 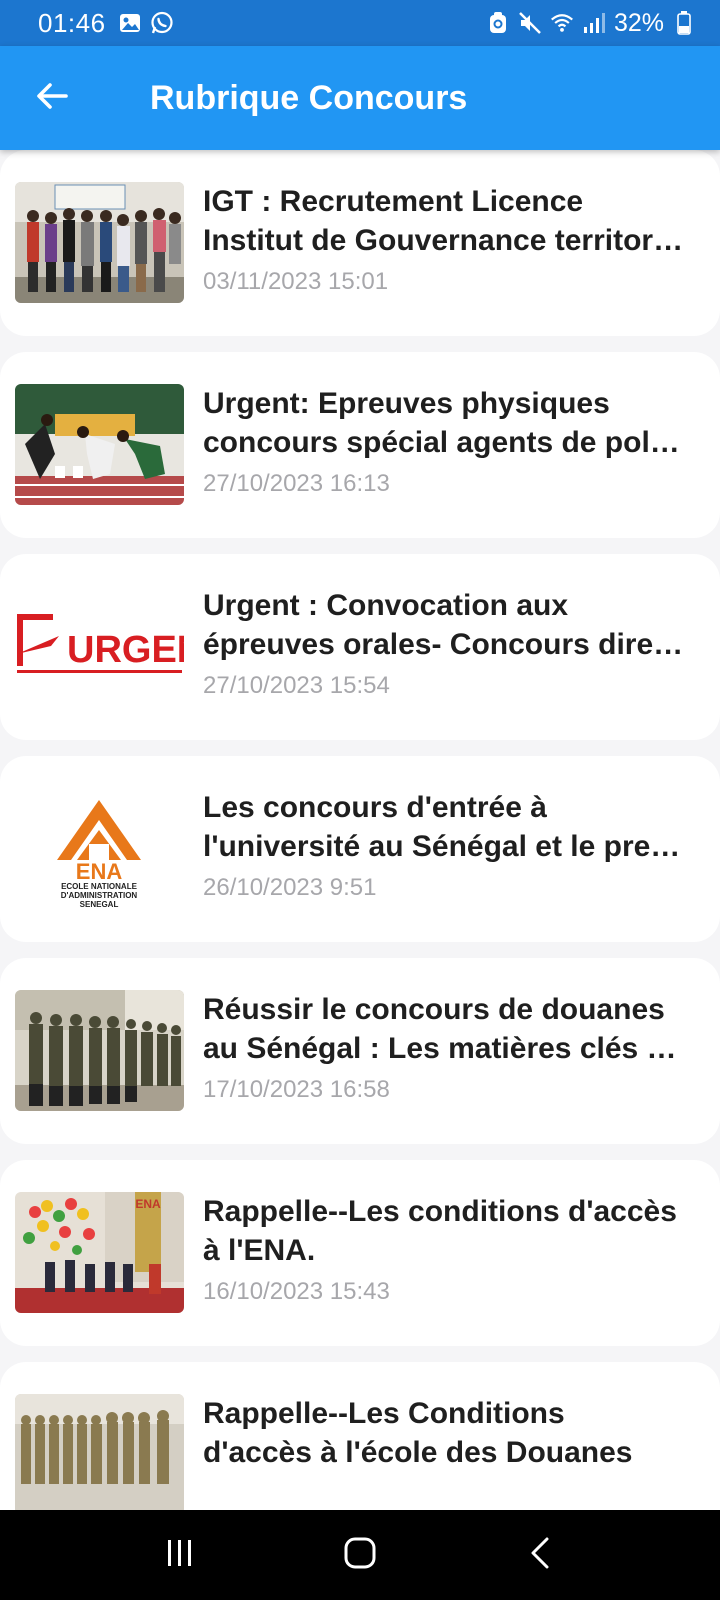 I want to click on urgent-logo: URGENT, so click(x=99, y=646).